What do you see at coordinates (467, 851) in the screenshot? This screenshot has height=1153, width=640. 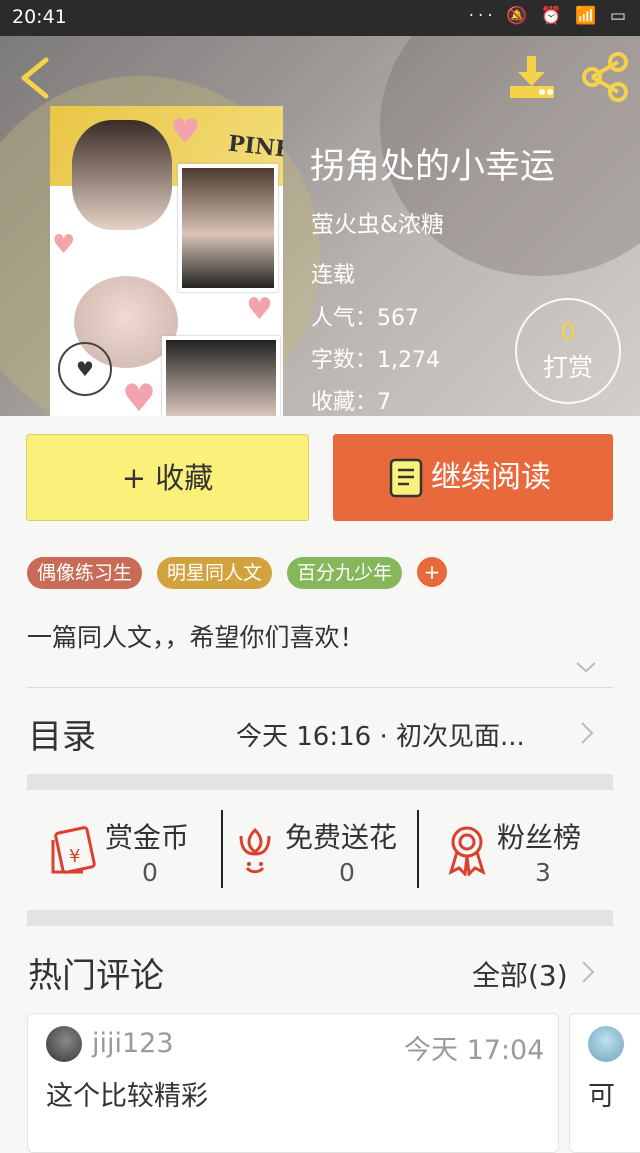 I see `award-ribbon-icon` at bounding box center [467, 851].